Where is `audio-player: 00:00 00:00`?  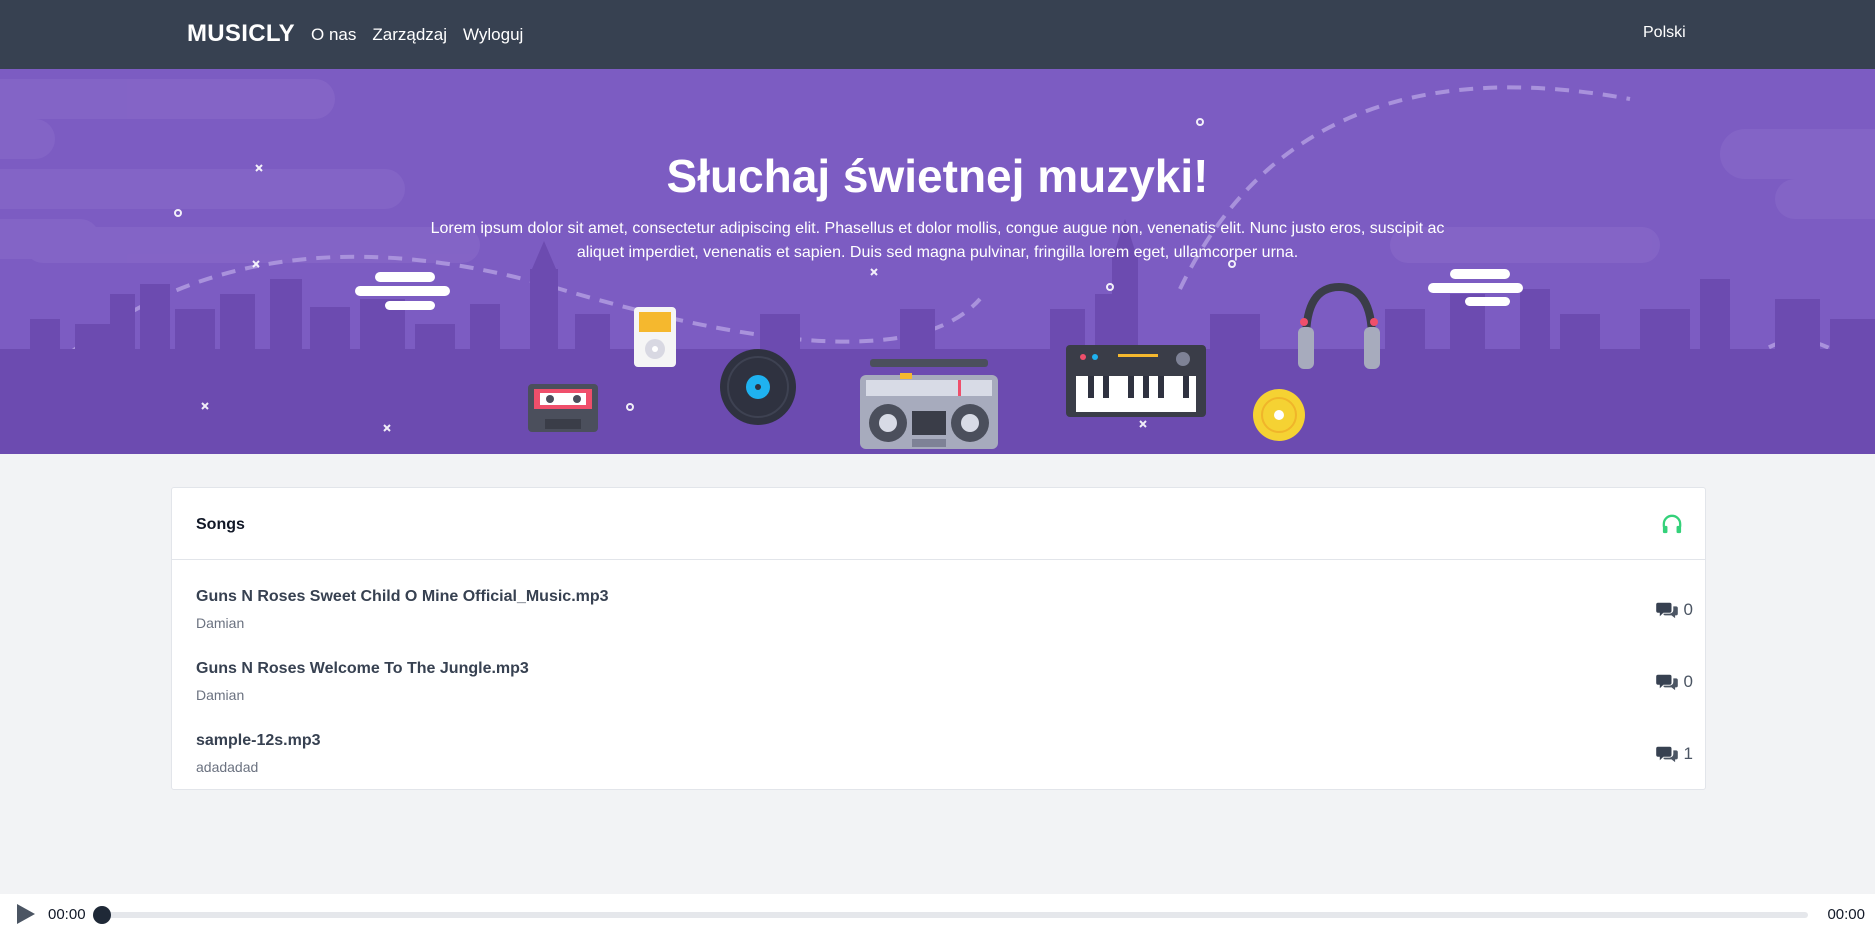 audio-player: 00:00 00:00 is located at coordinates (937, 915).